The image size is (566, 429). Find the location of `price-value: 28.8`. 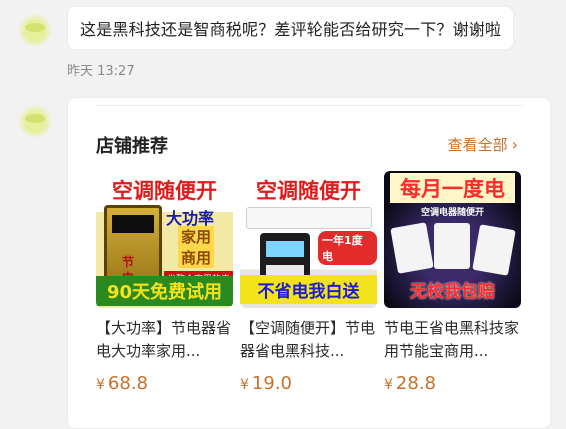

price-value: 28.8 is located at coordinates (415, 383).